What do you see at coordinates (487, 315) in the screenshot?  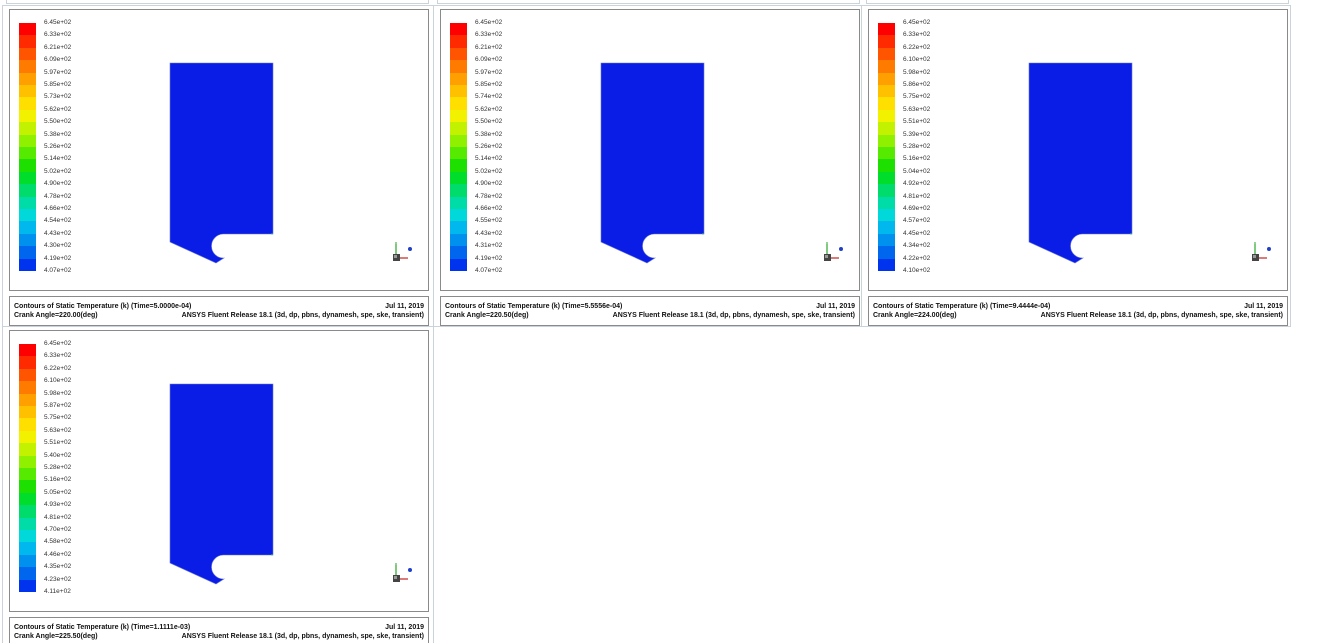 I see `crank-angle: Crank Angle=220.50(deg)` at bounding box center [487, 315].